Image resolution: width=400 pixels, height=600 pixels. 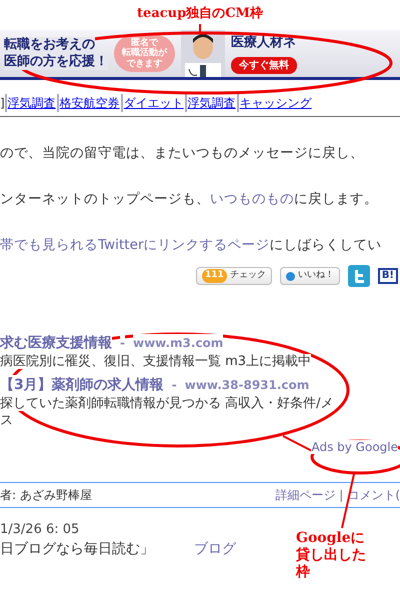 I want to click on nav-link: 格安航空券, so click(x=88, y=103).